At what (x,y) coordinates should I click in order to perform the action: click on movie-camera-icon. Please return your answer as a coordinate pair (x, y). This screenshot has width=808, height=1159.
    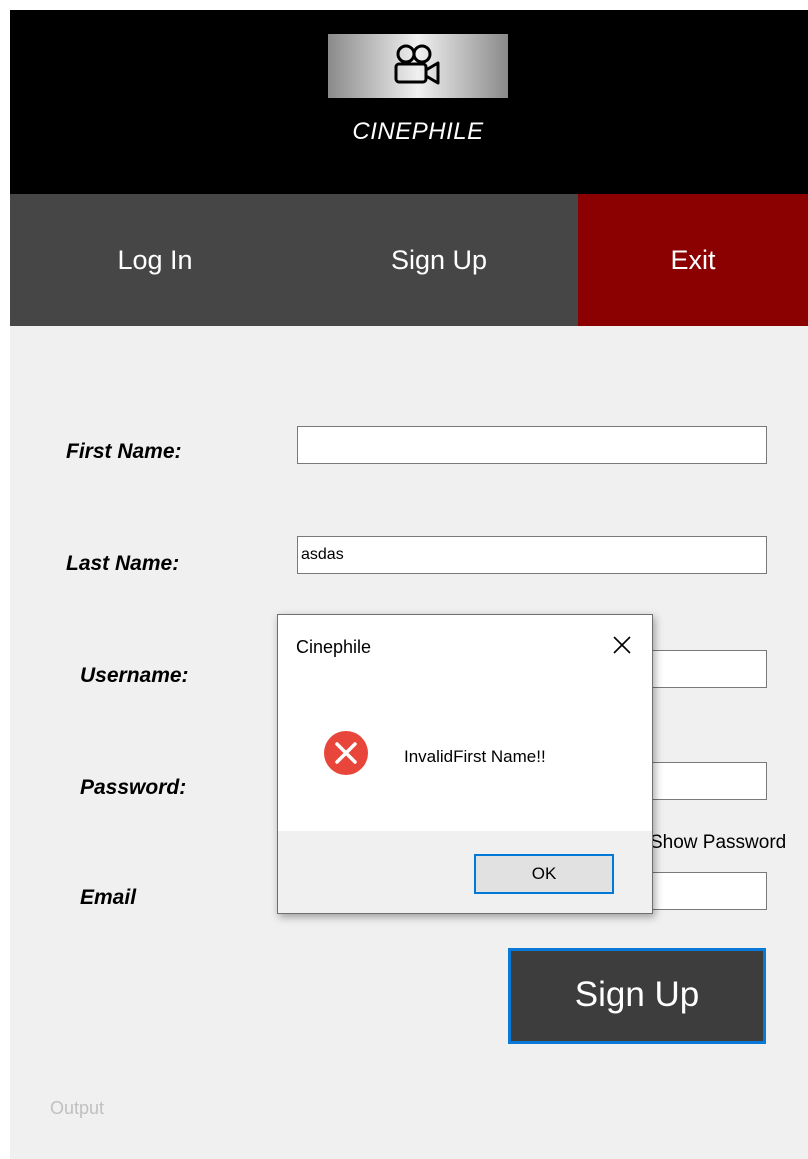
    Looking at the image, I should click on (417, 64).